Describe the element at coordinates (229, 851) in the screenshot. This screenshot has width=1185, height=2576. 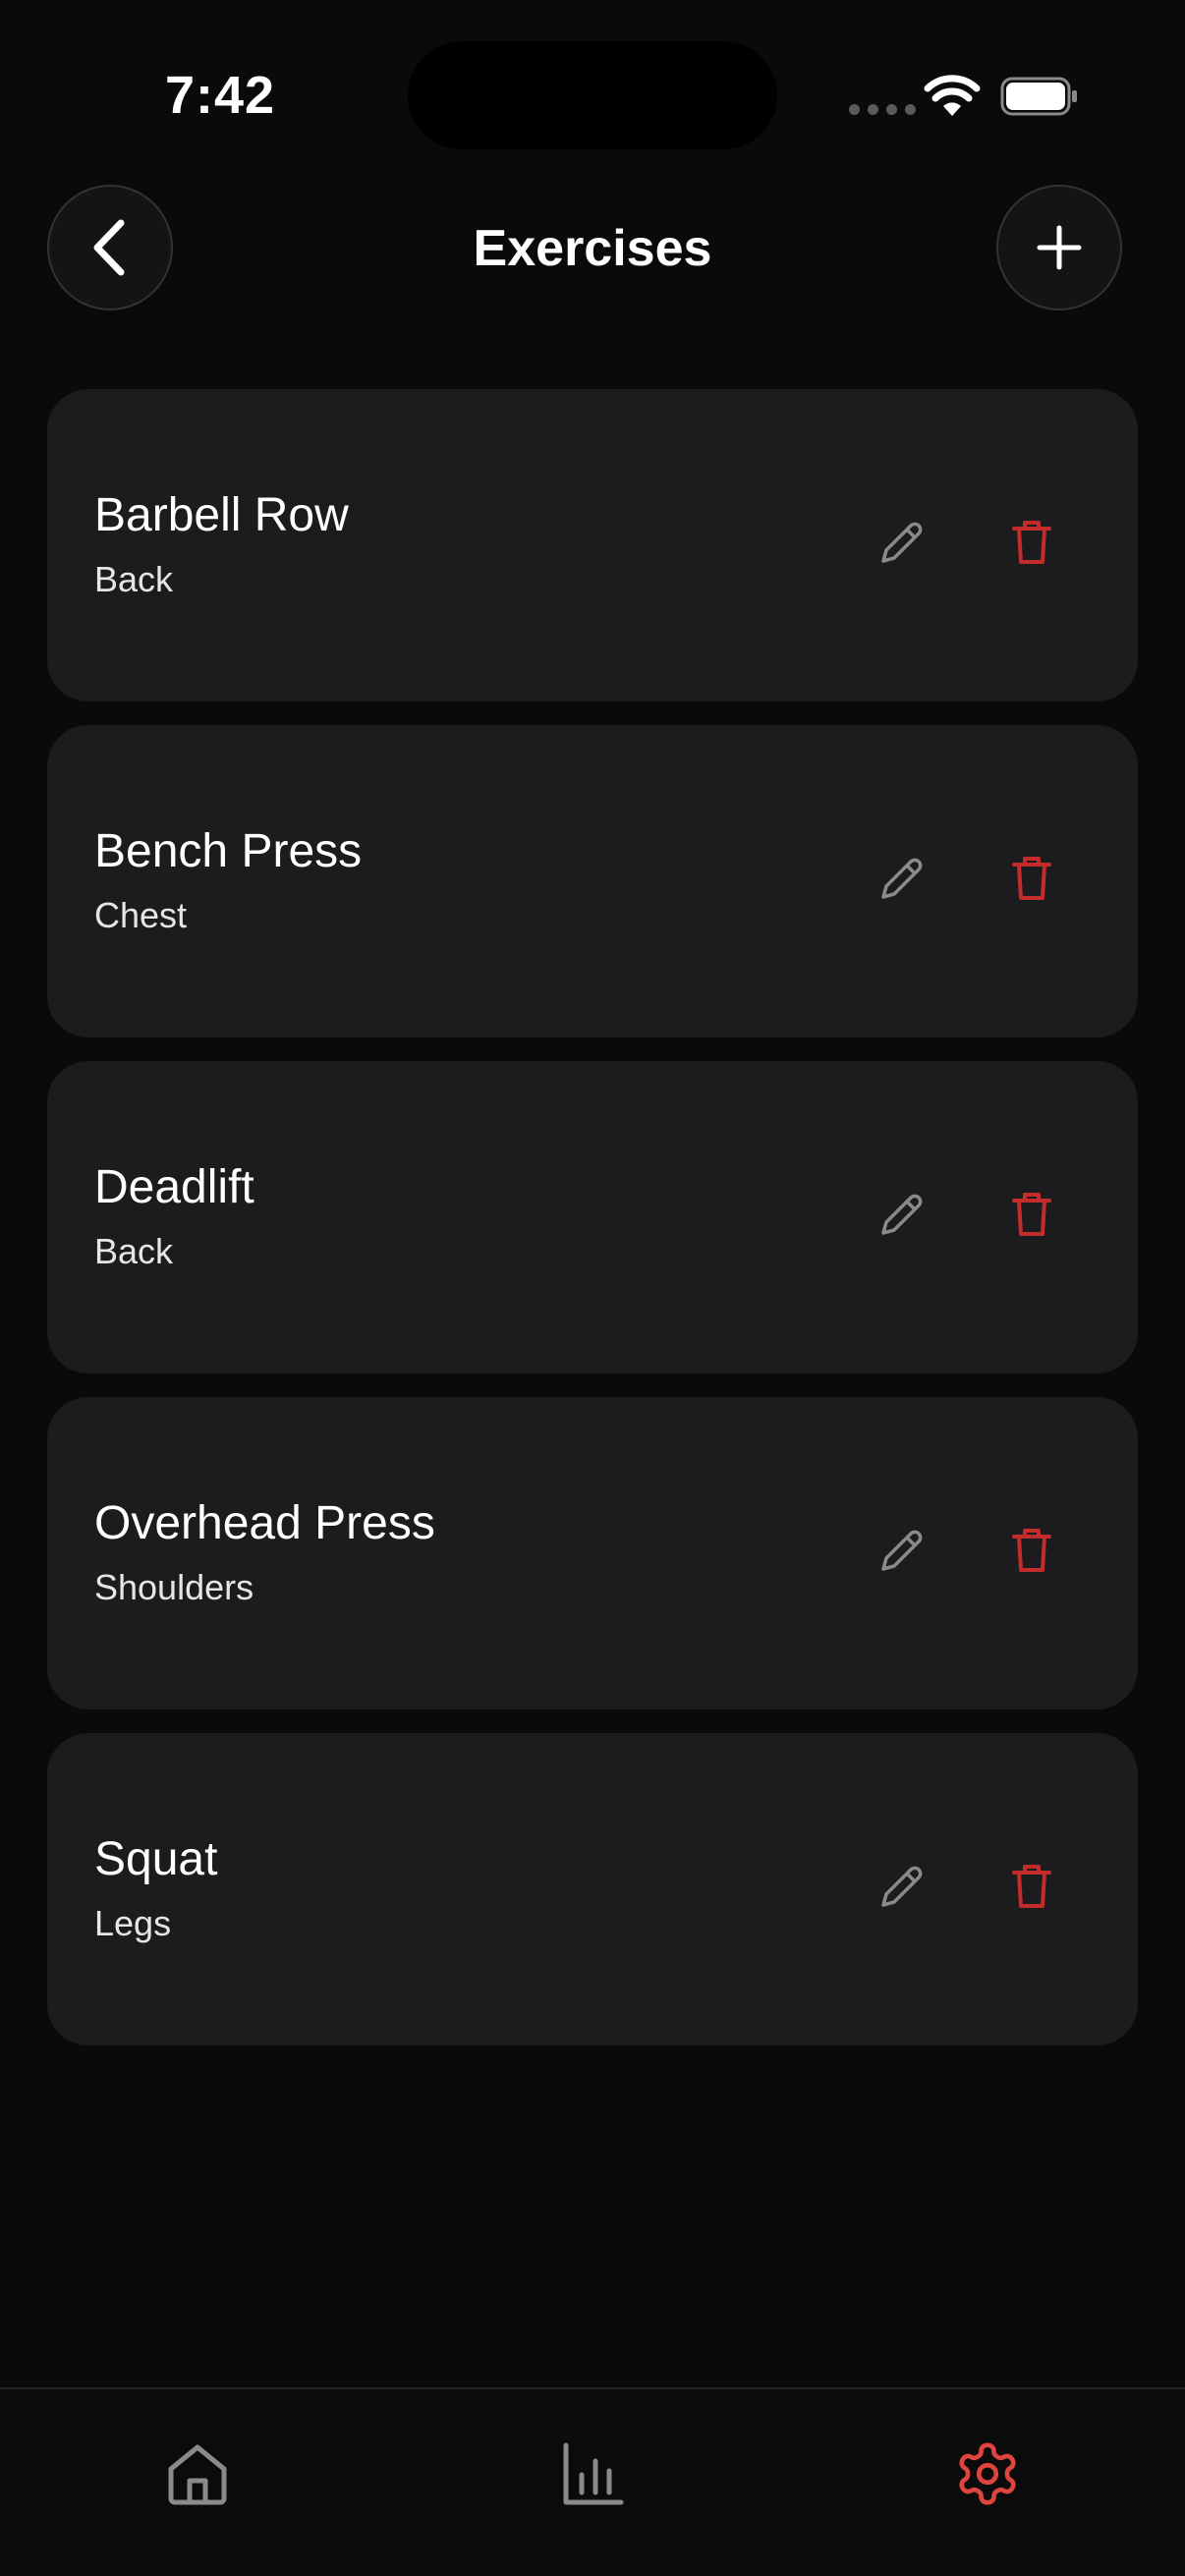
I see `exercise-name: Bench Press` at that location.